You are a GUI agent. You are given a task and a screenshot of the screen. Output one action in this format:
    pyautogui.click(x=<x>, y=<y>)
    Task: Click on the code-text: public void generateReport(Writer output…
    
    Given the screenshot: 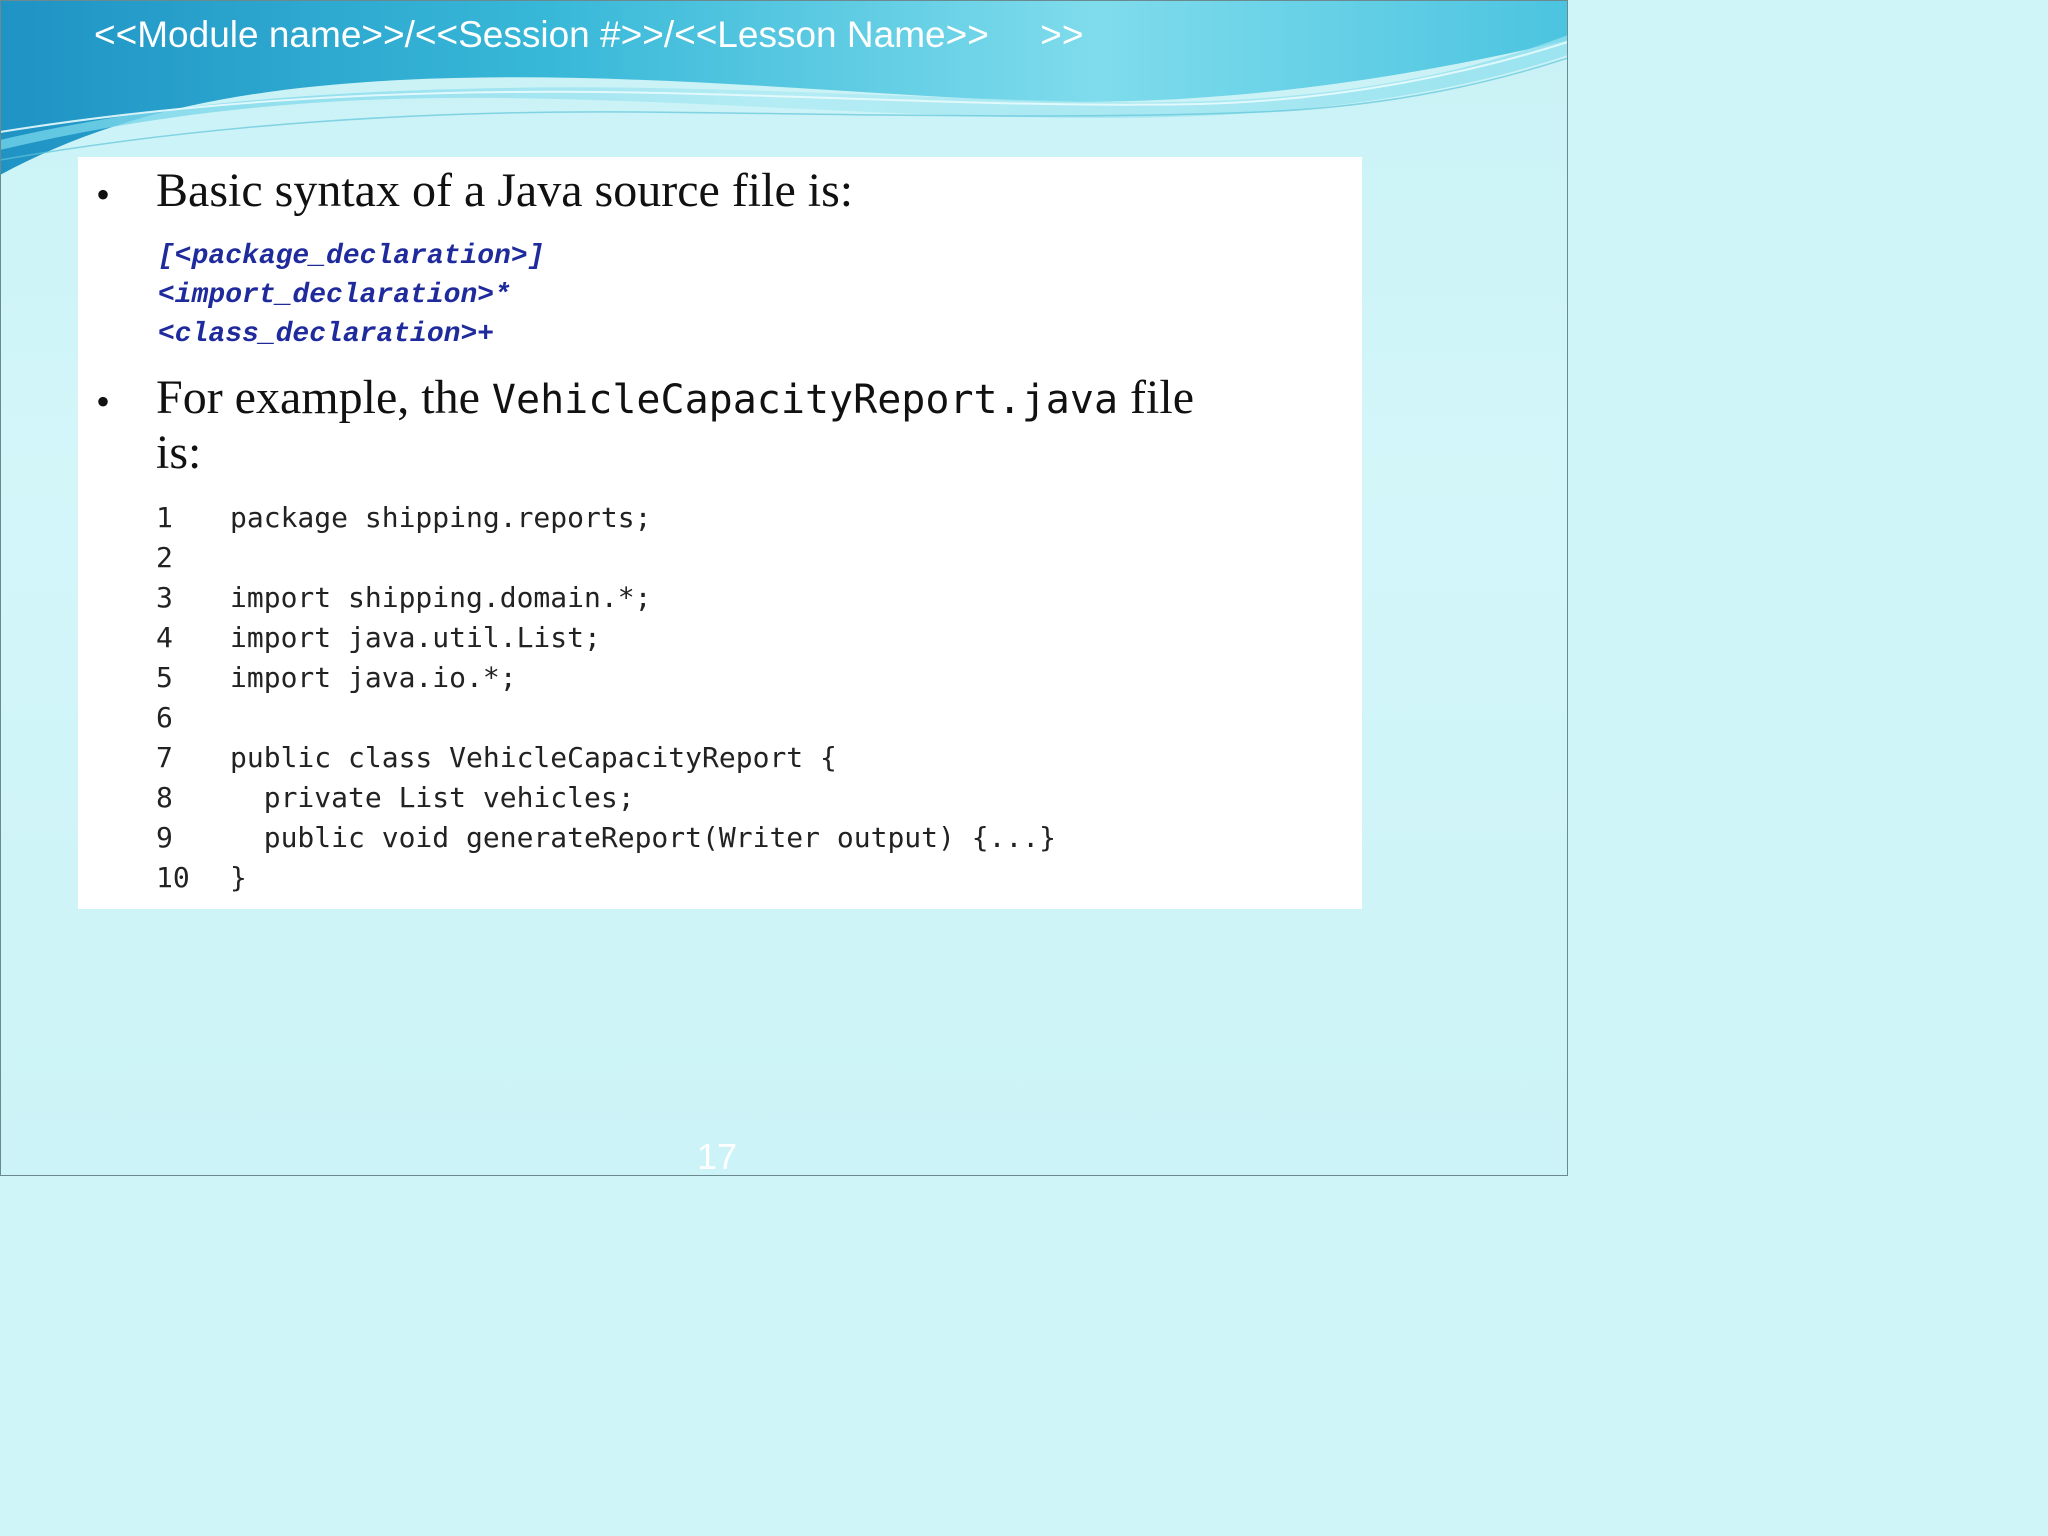 What is the action you would take?
    pyautogui.click(x=643, y=837)
    